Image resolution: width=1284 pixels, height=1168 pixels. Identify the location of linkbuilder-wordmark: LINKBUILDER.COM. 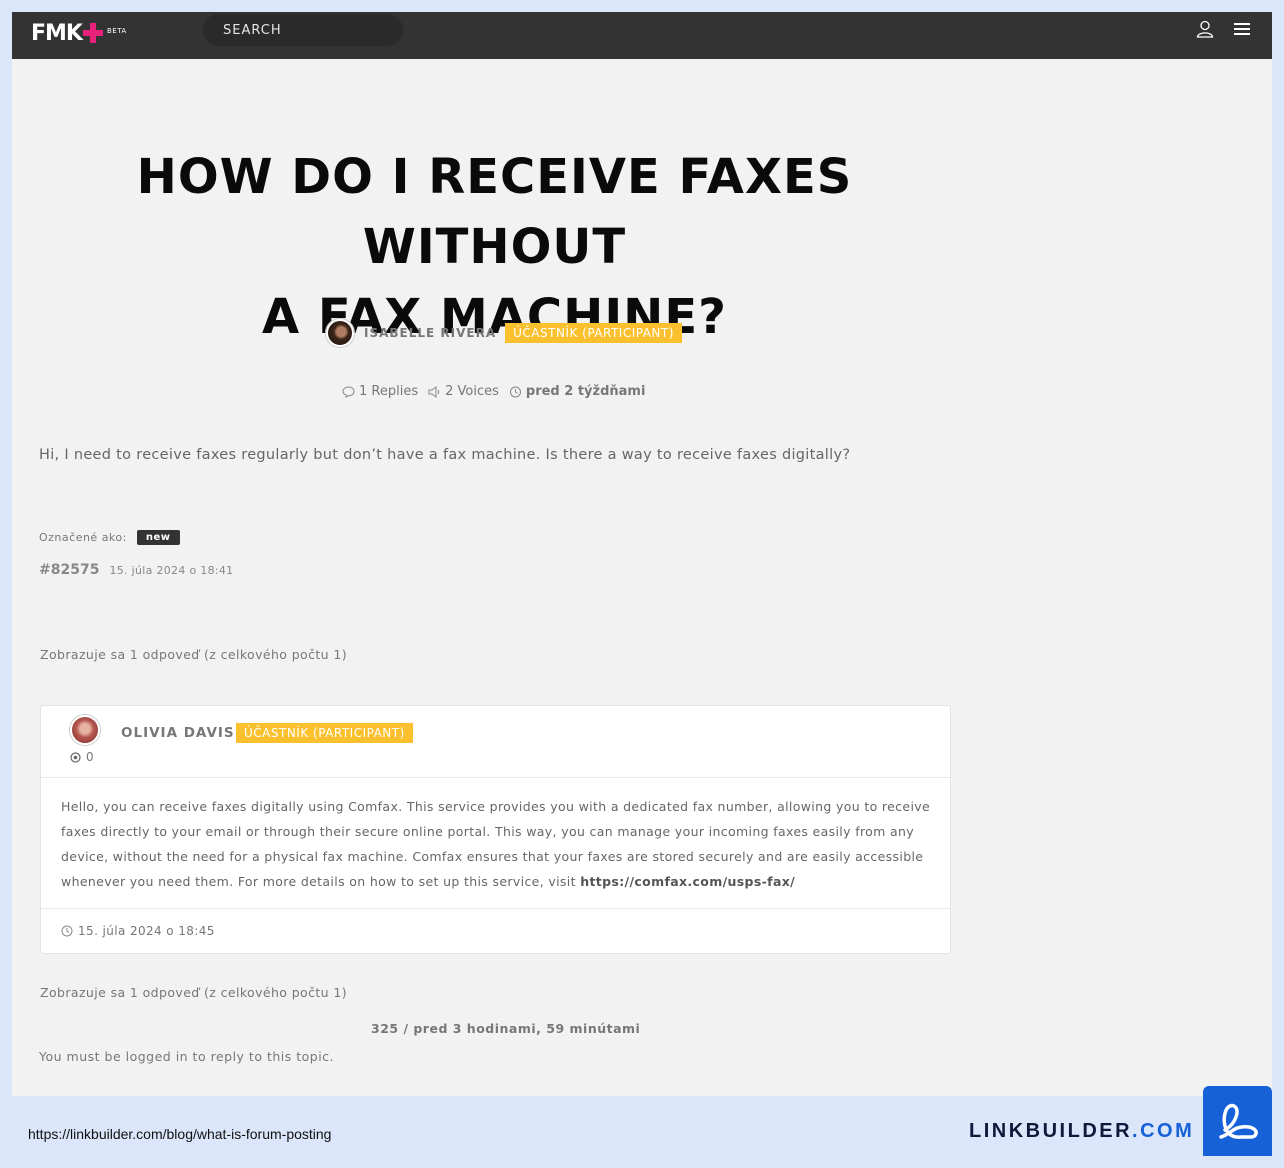
(1081, 1131).